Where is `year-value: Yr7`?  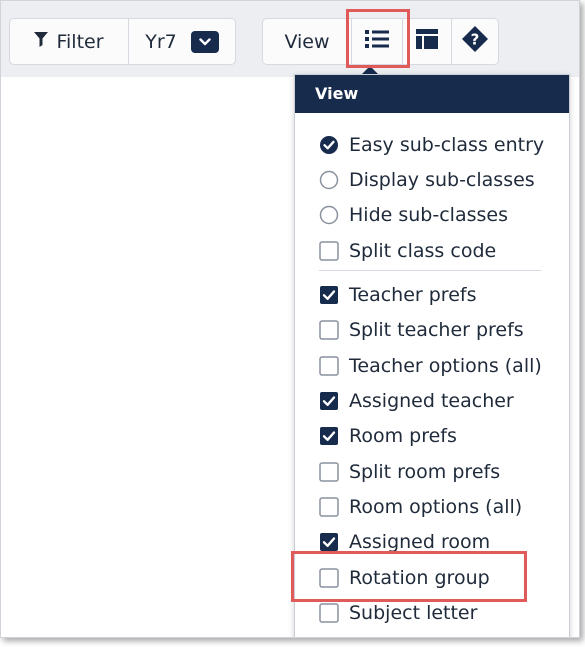 year-value: Yr7 is located at coordinates (161, 41).